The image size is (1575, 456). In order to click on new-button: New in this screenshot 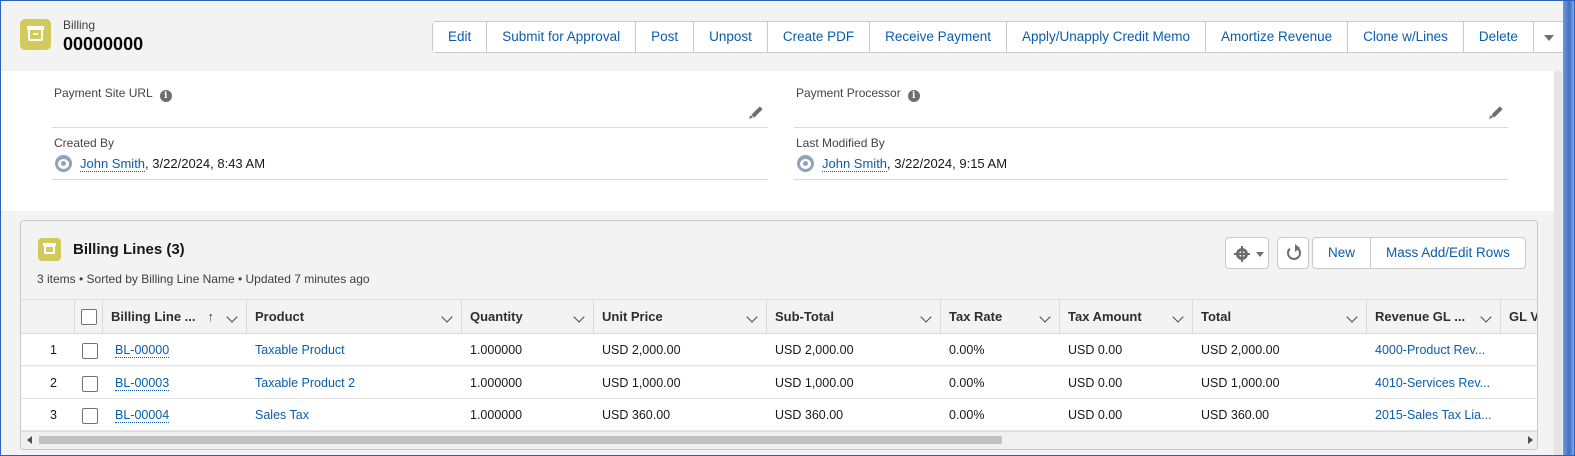, I will do `click(1342, 253)`.